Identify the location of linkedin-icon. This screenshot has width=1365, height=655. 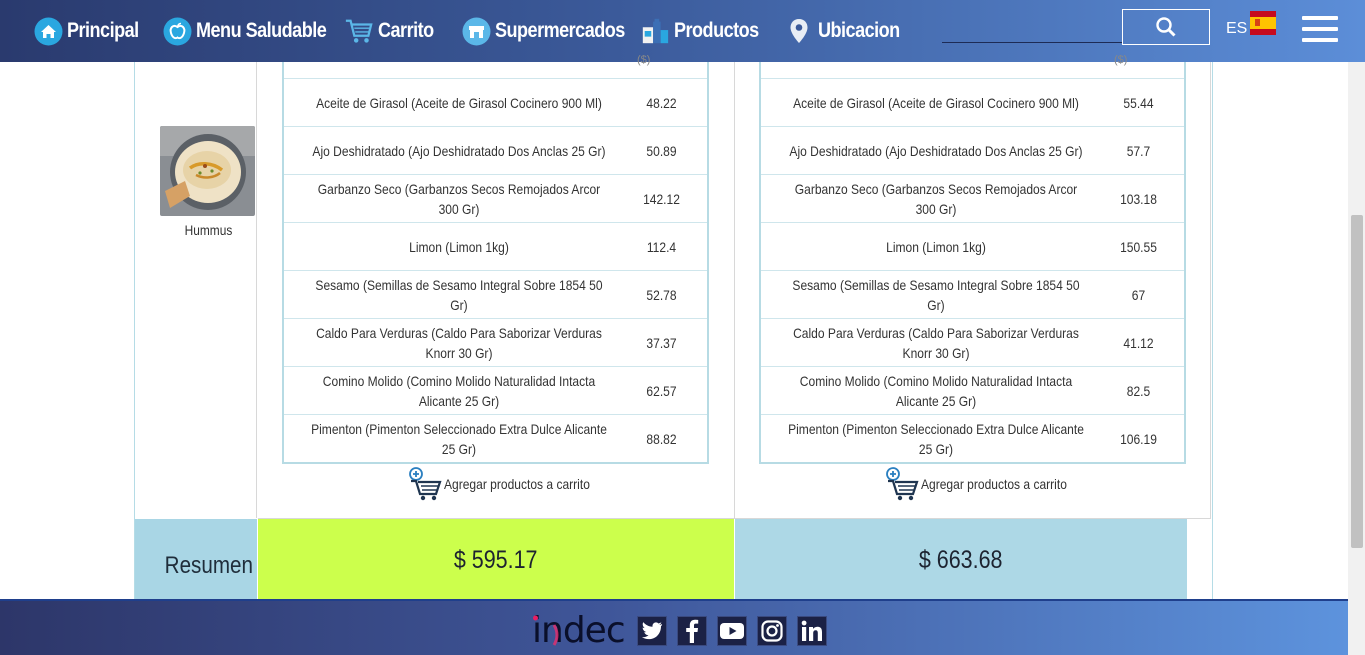
(812, 631).